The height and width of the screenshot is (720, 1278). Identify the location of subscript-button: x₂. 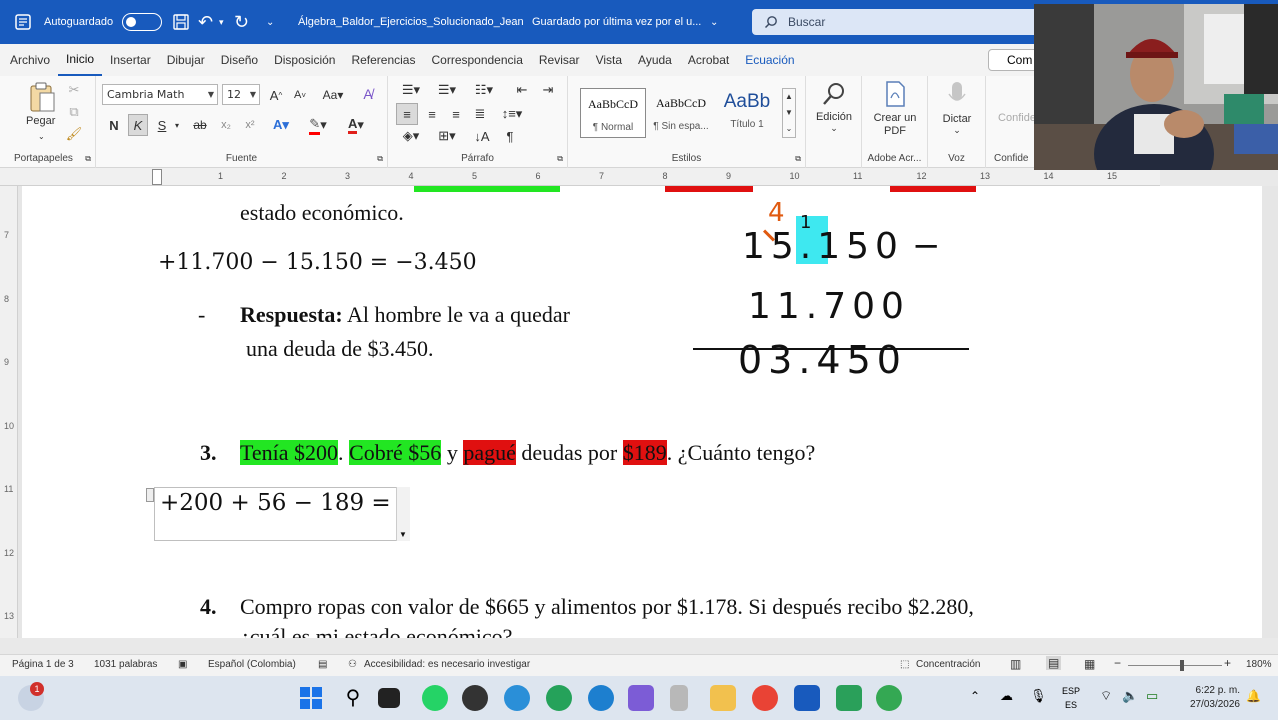
(226, 125).